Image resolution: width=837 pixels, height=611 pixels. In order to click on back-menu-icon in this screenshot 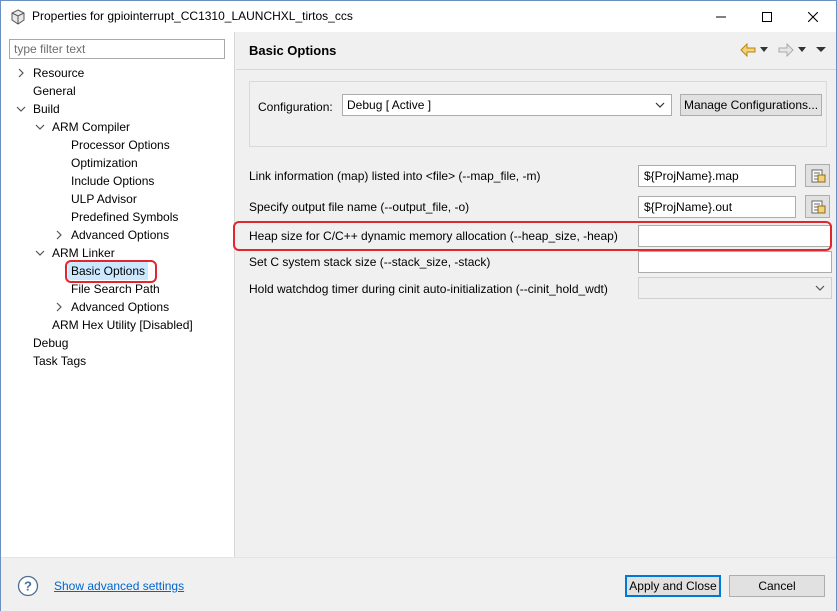, I will do `click(764, 50)`.